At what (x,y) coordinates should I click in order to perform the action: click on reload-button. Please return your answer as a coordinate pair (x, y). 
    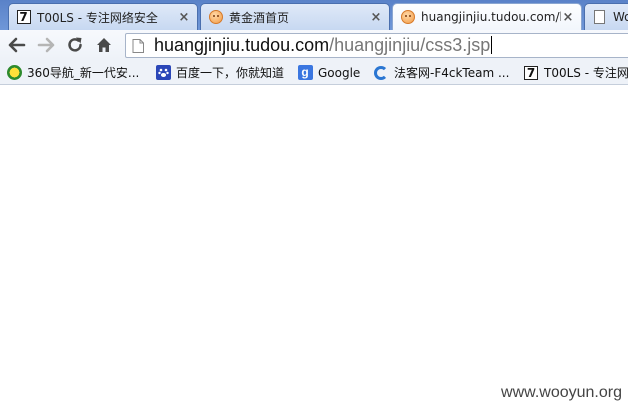
    Looking at the image, I should click on (75, 45).